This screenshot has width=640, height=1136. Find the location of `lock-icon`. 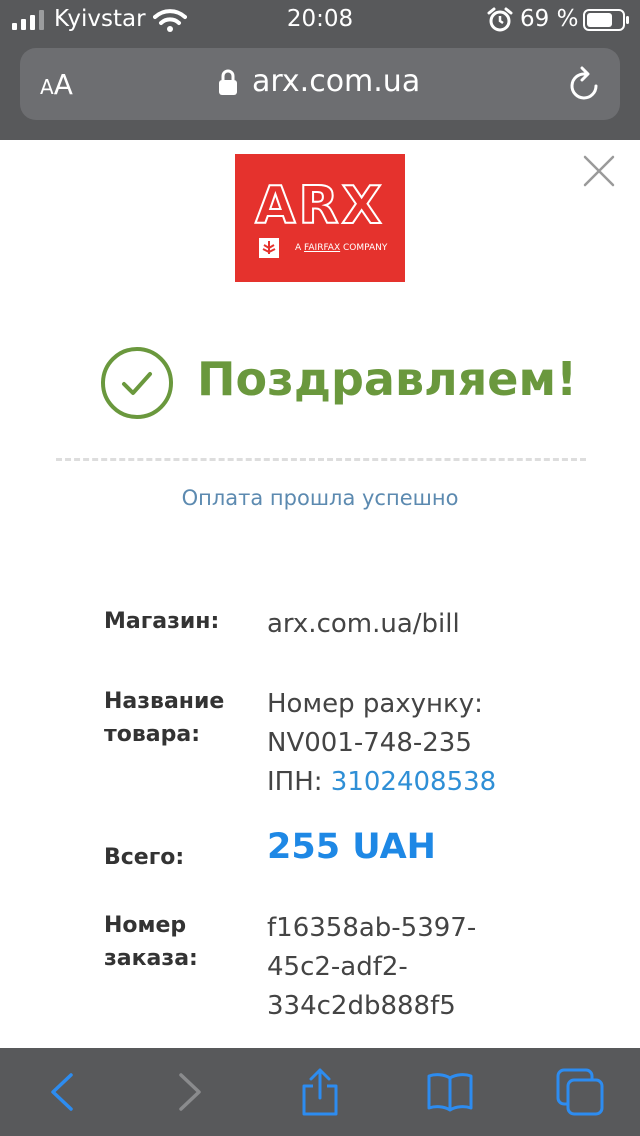

lock-icon is located at coordinates (228, 82).